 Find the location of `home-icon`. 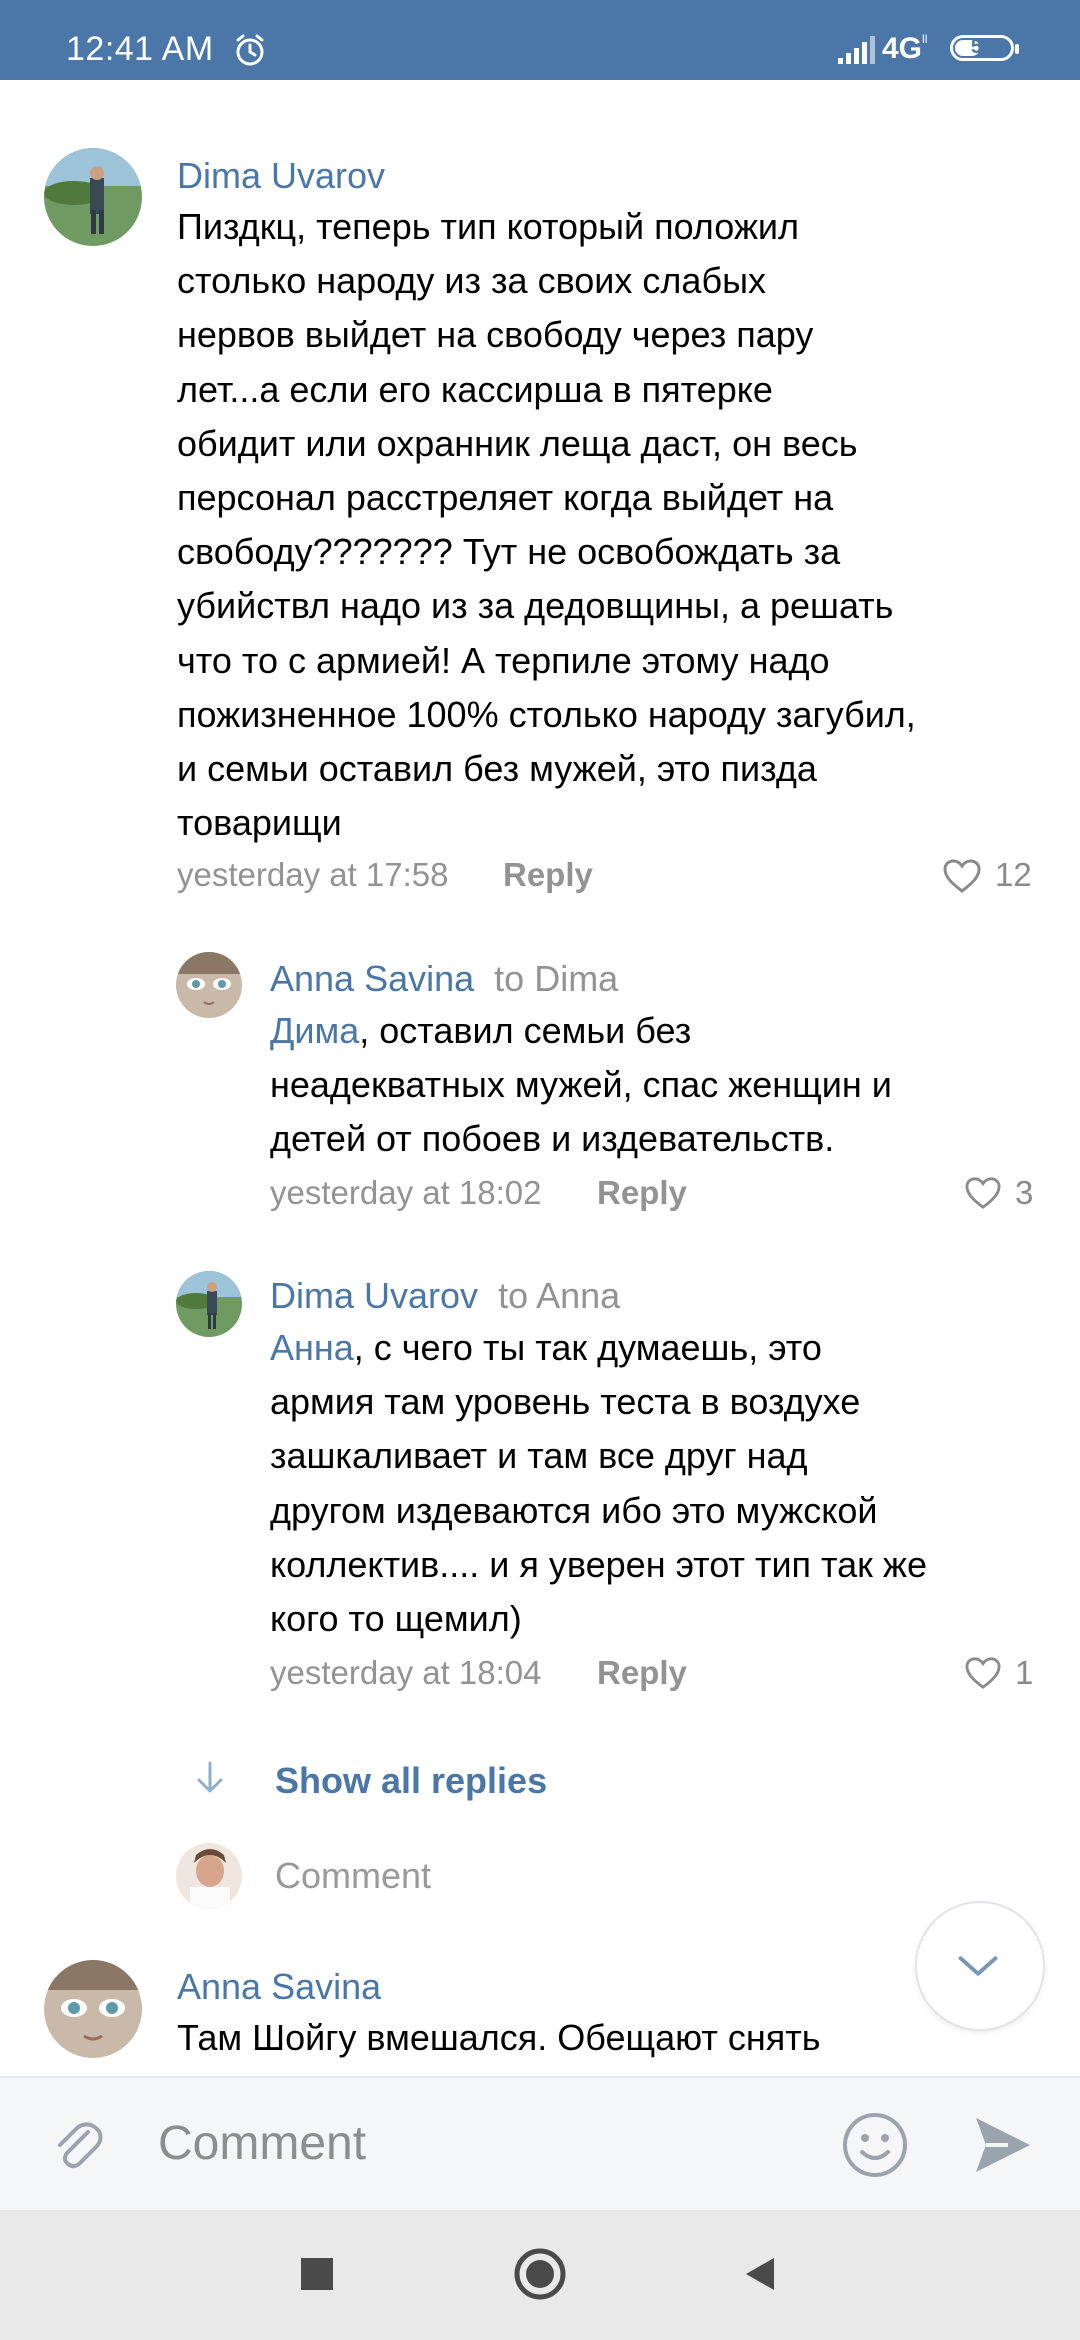

home-icon is located at coordinates (540, 2274).